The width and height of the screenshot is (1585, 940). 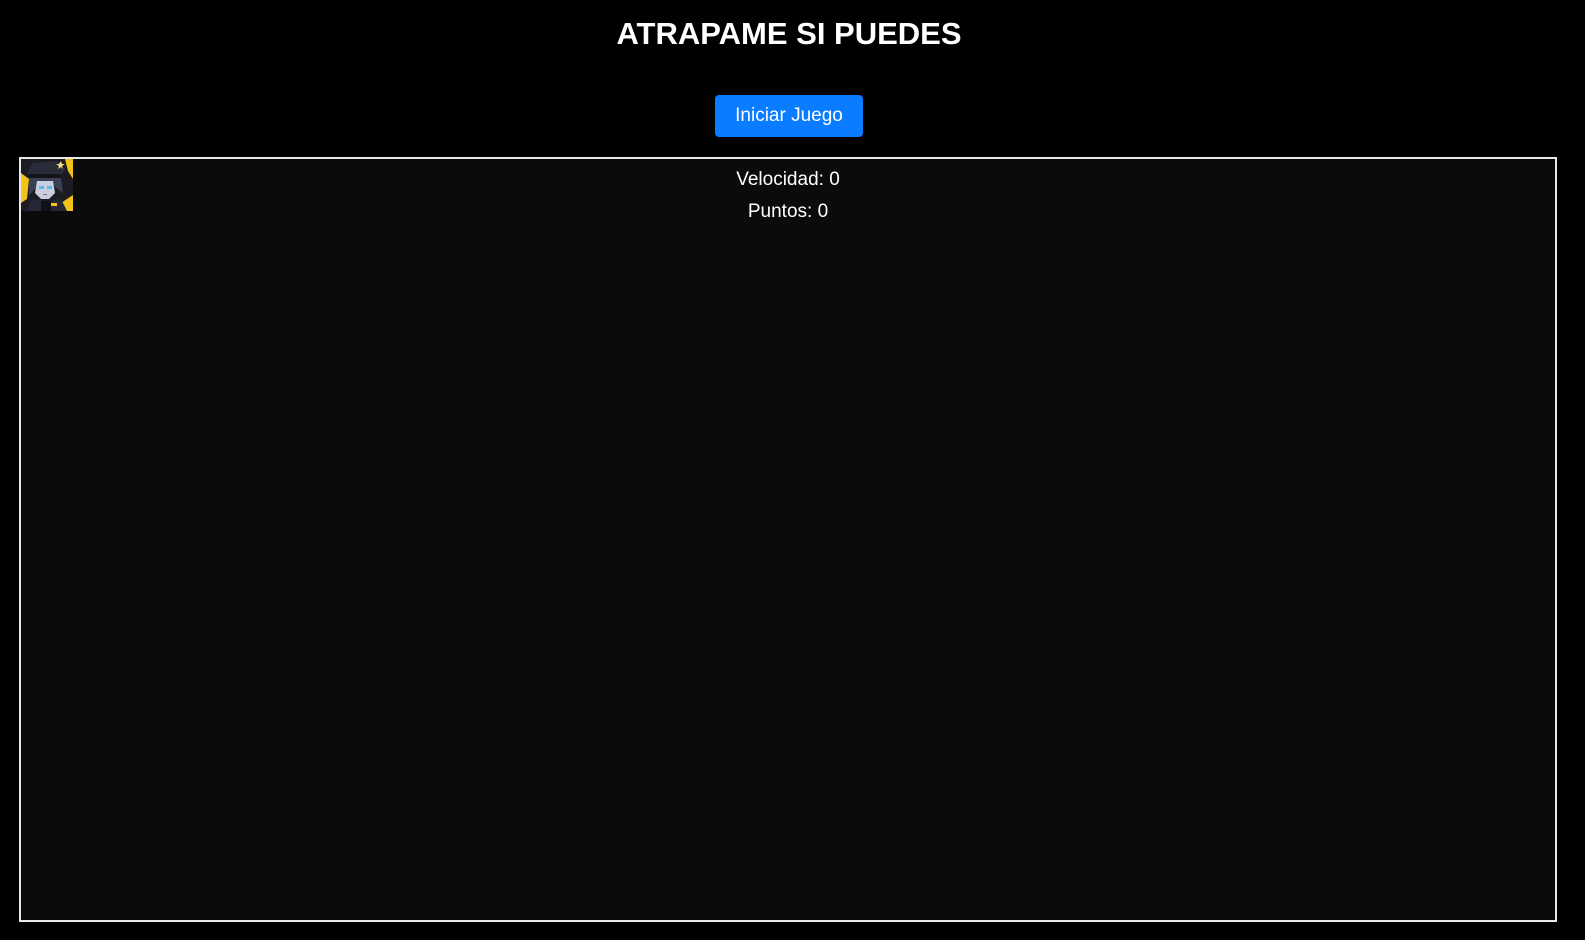 What do you see at coordinates (788, 179) in the screenshot?
I see `speed-display: Velocidad: 0` at bounding box center [788, 179].